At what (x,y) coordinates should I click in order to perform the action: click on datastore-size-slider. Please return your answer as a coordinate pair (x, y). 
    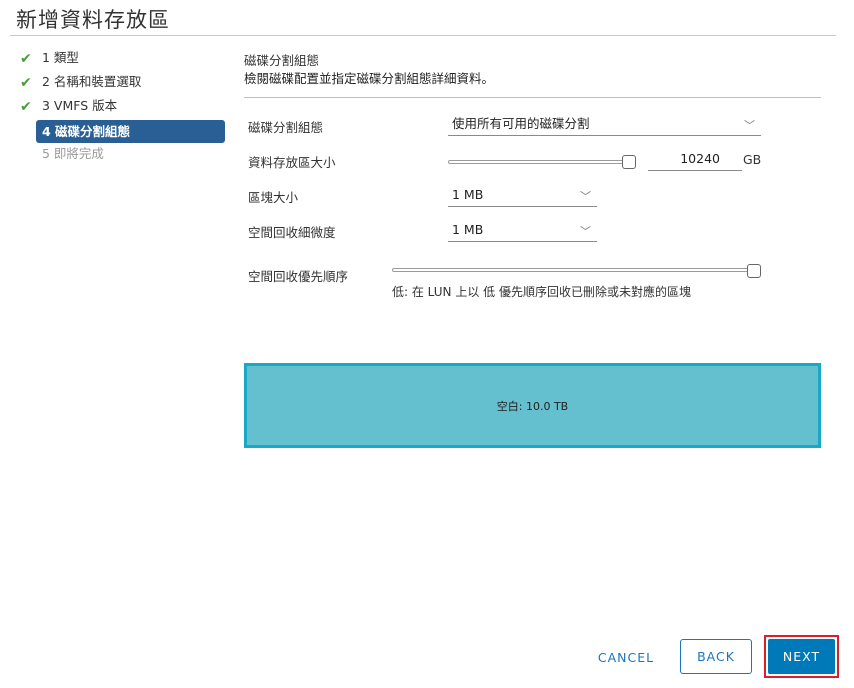
    Looking at the image, I should click on (539, 162).